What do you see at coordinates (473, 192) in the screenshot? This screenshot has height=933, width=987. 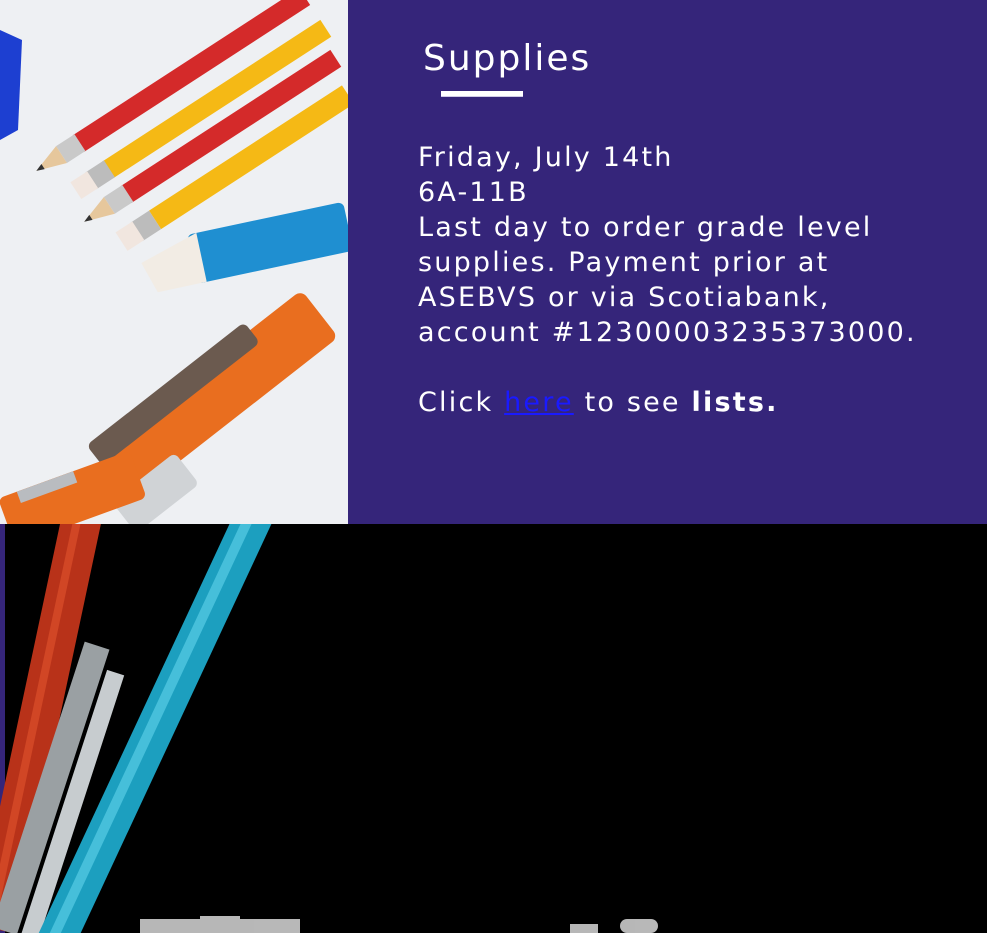 I see `event-time: 6A-11B` at bounding box center [473, 192].